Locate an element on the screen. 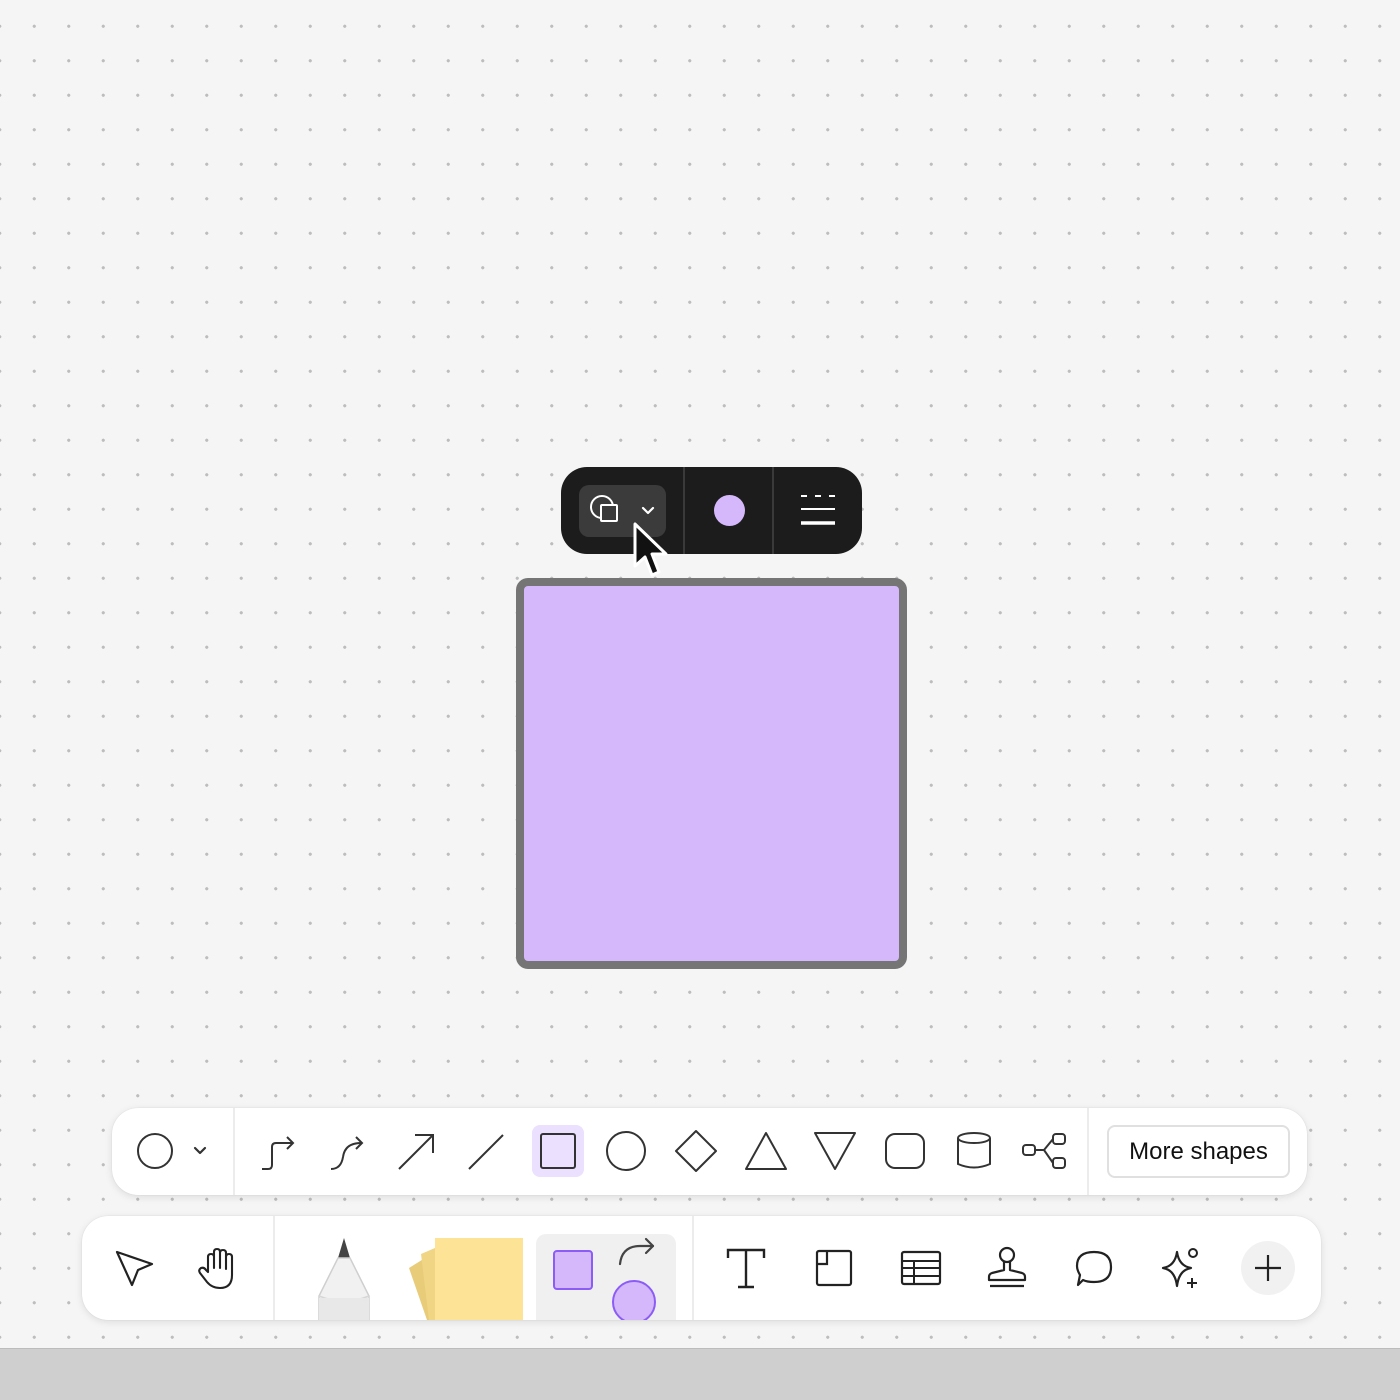 Image resolution: width=1400 pixels, height=1400 pixels. sticky-note-icon is located at coordinates (467, 1278).